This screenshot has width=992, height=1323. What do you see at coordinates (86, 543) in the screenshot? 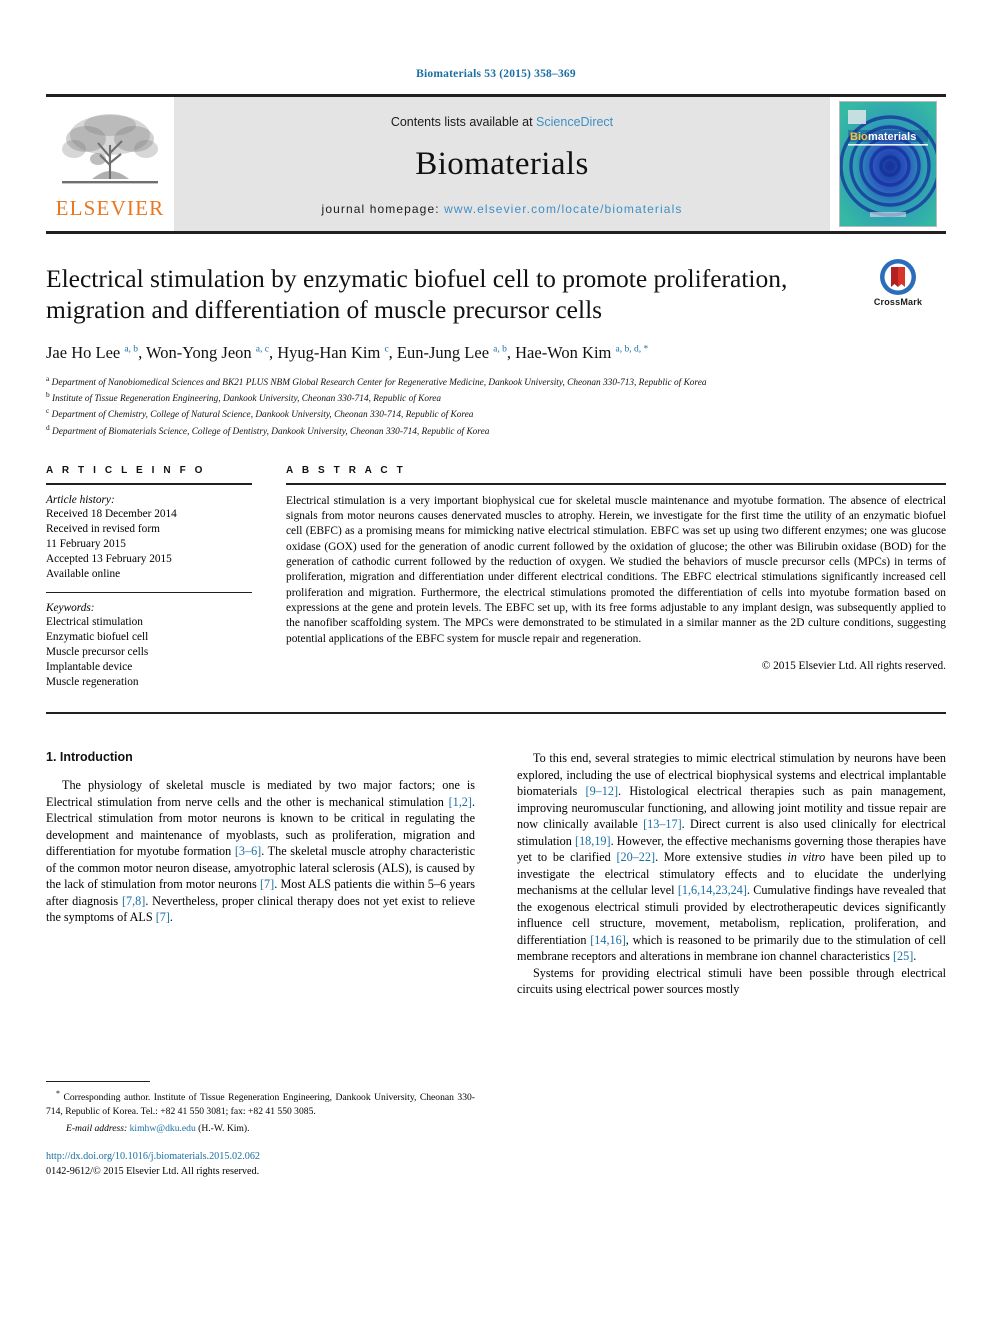
I see `history-item: 11 February 2015` at bounding box center [86, 543].